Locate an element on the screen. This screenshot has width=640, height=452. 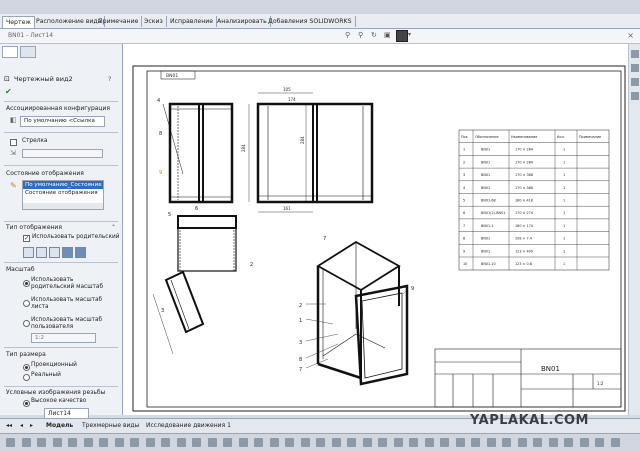
wireframe-icon is located at coordinates (28, 252).